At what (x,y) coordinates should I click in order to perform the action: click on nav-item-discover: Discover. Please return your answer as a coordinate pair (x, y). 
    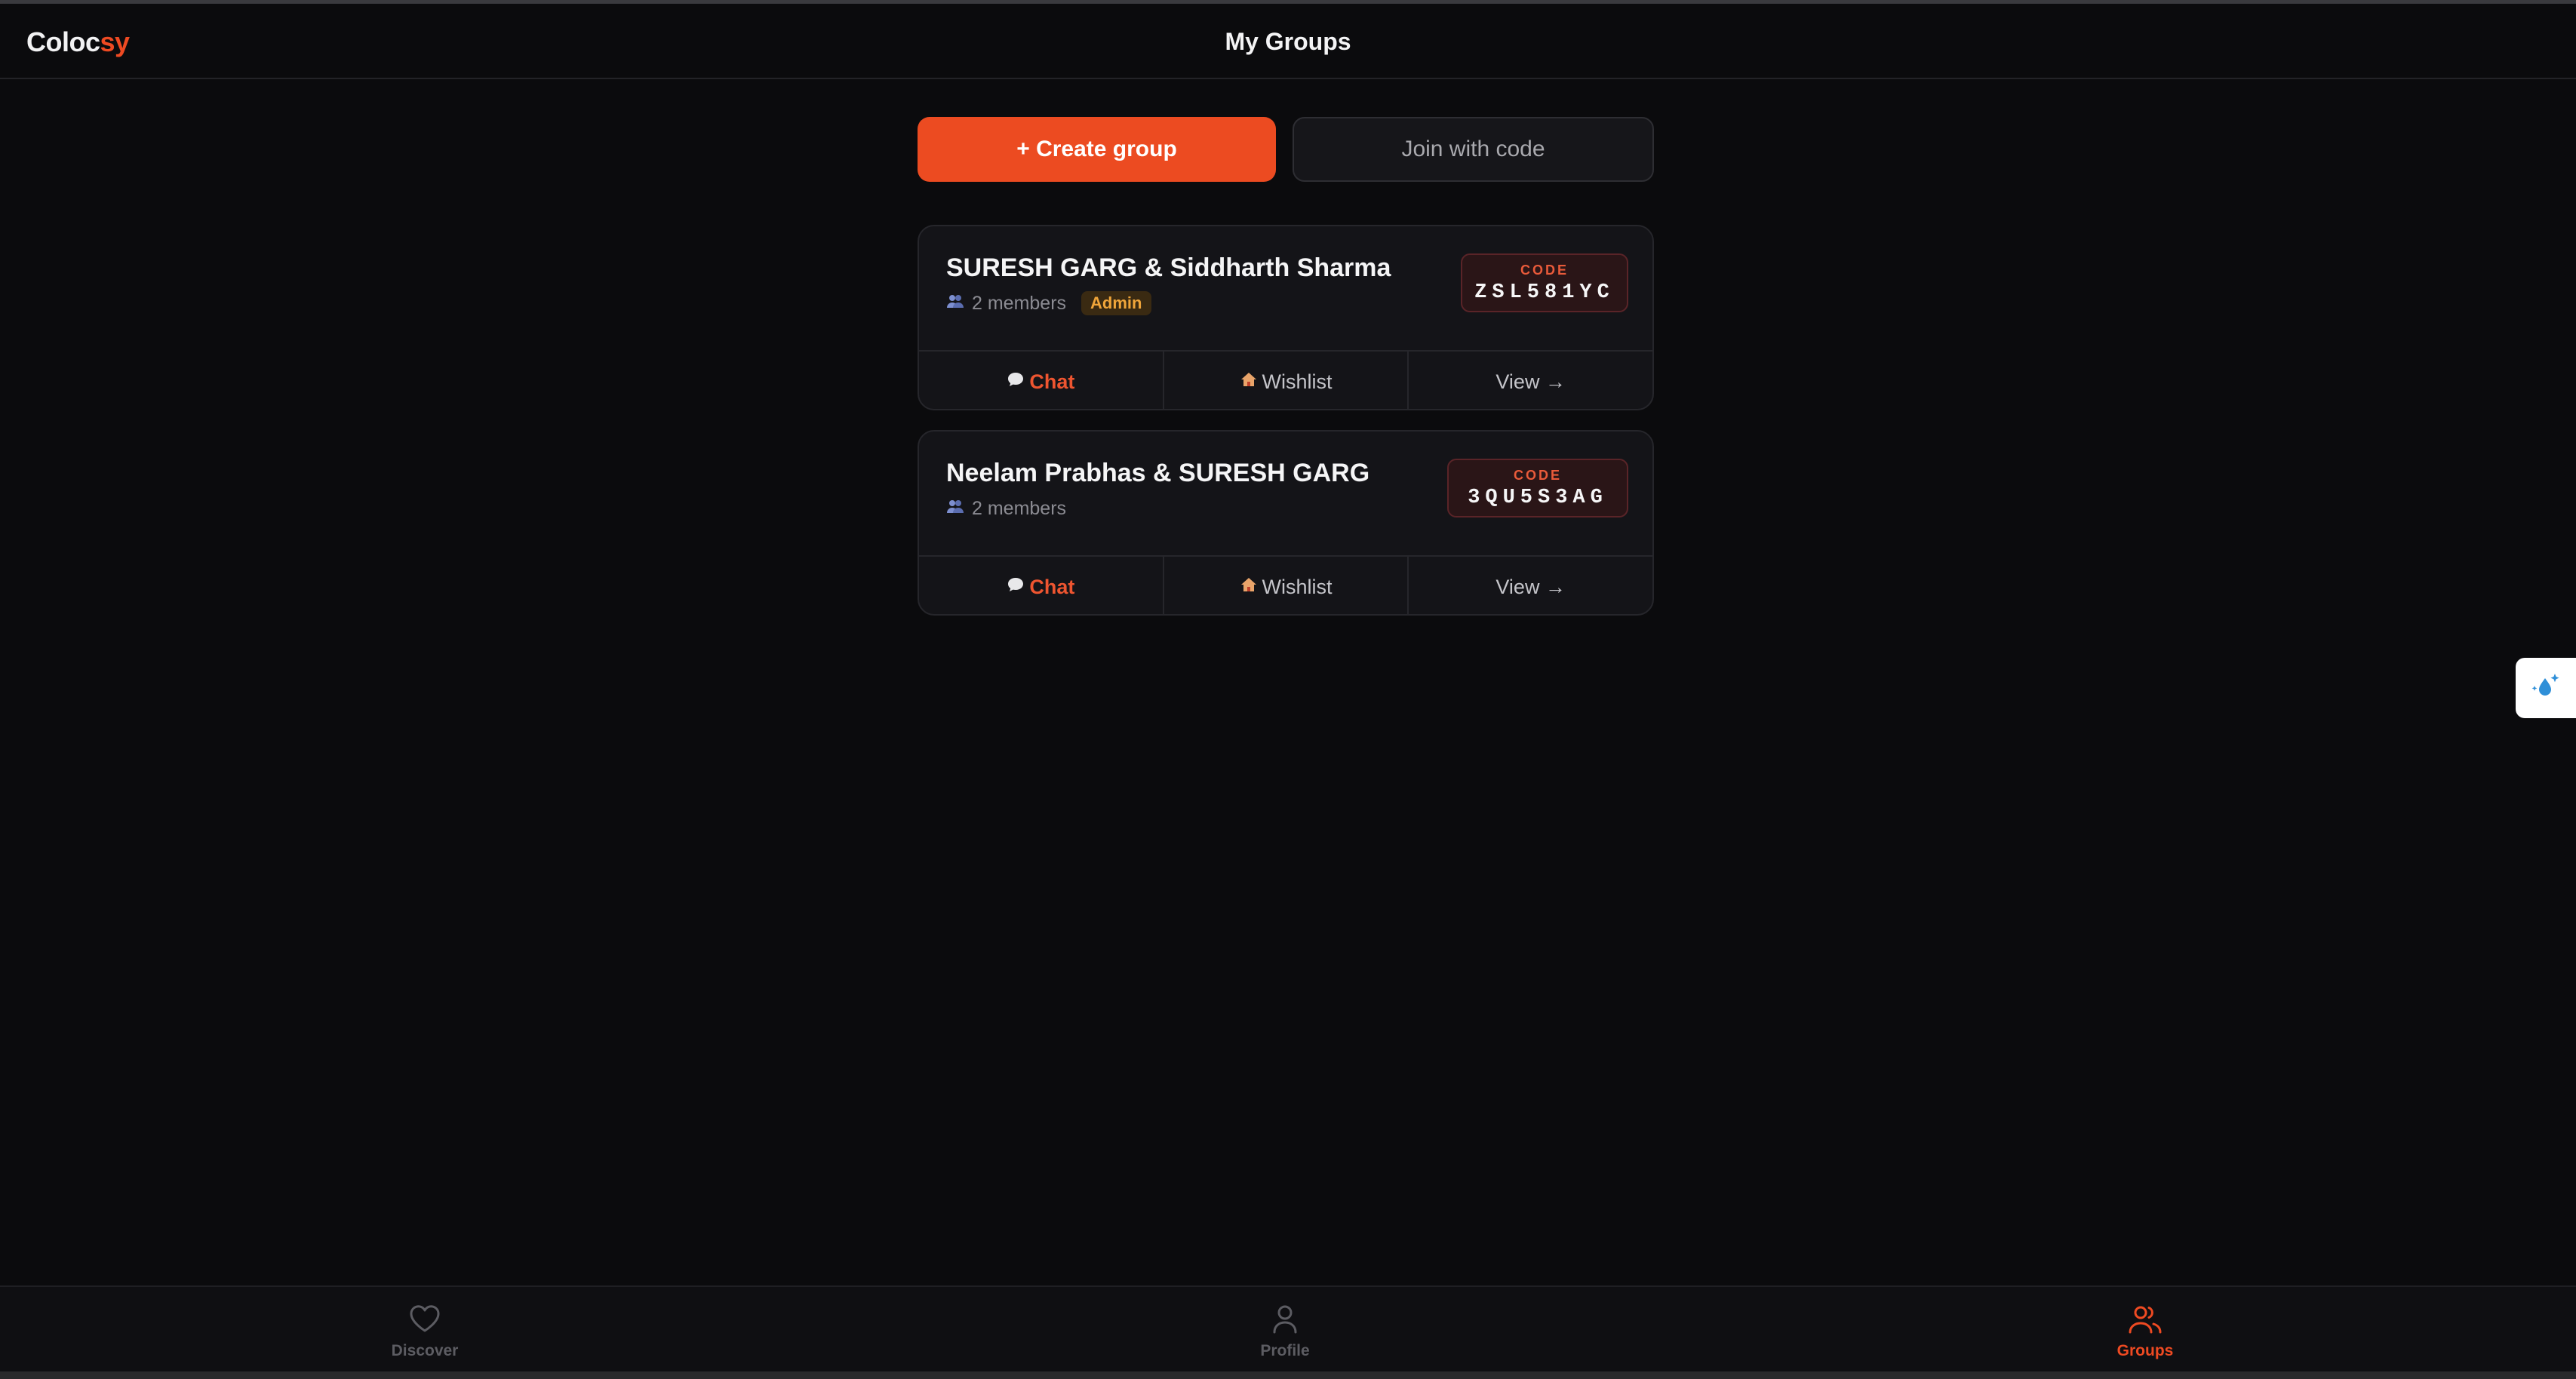
    Looking at the image, I should click on (424, 1332).